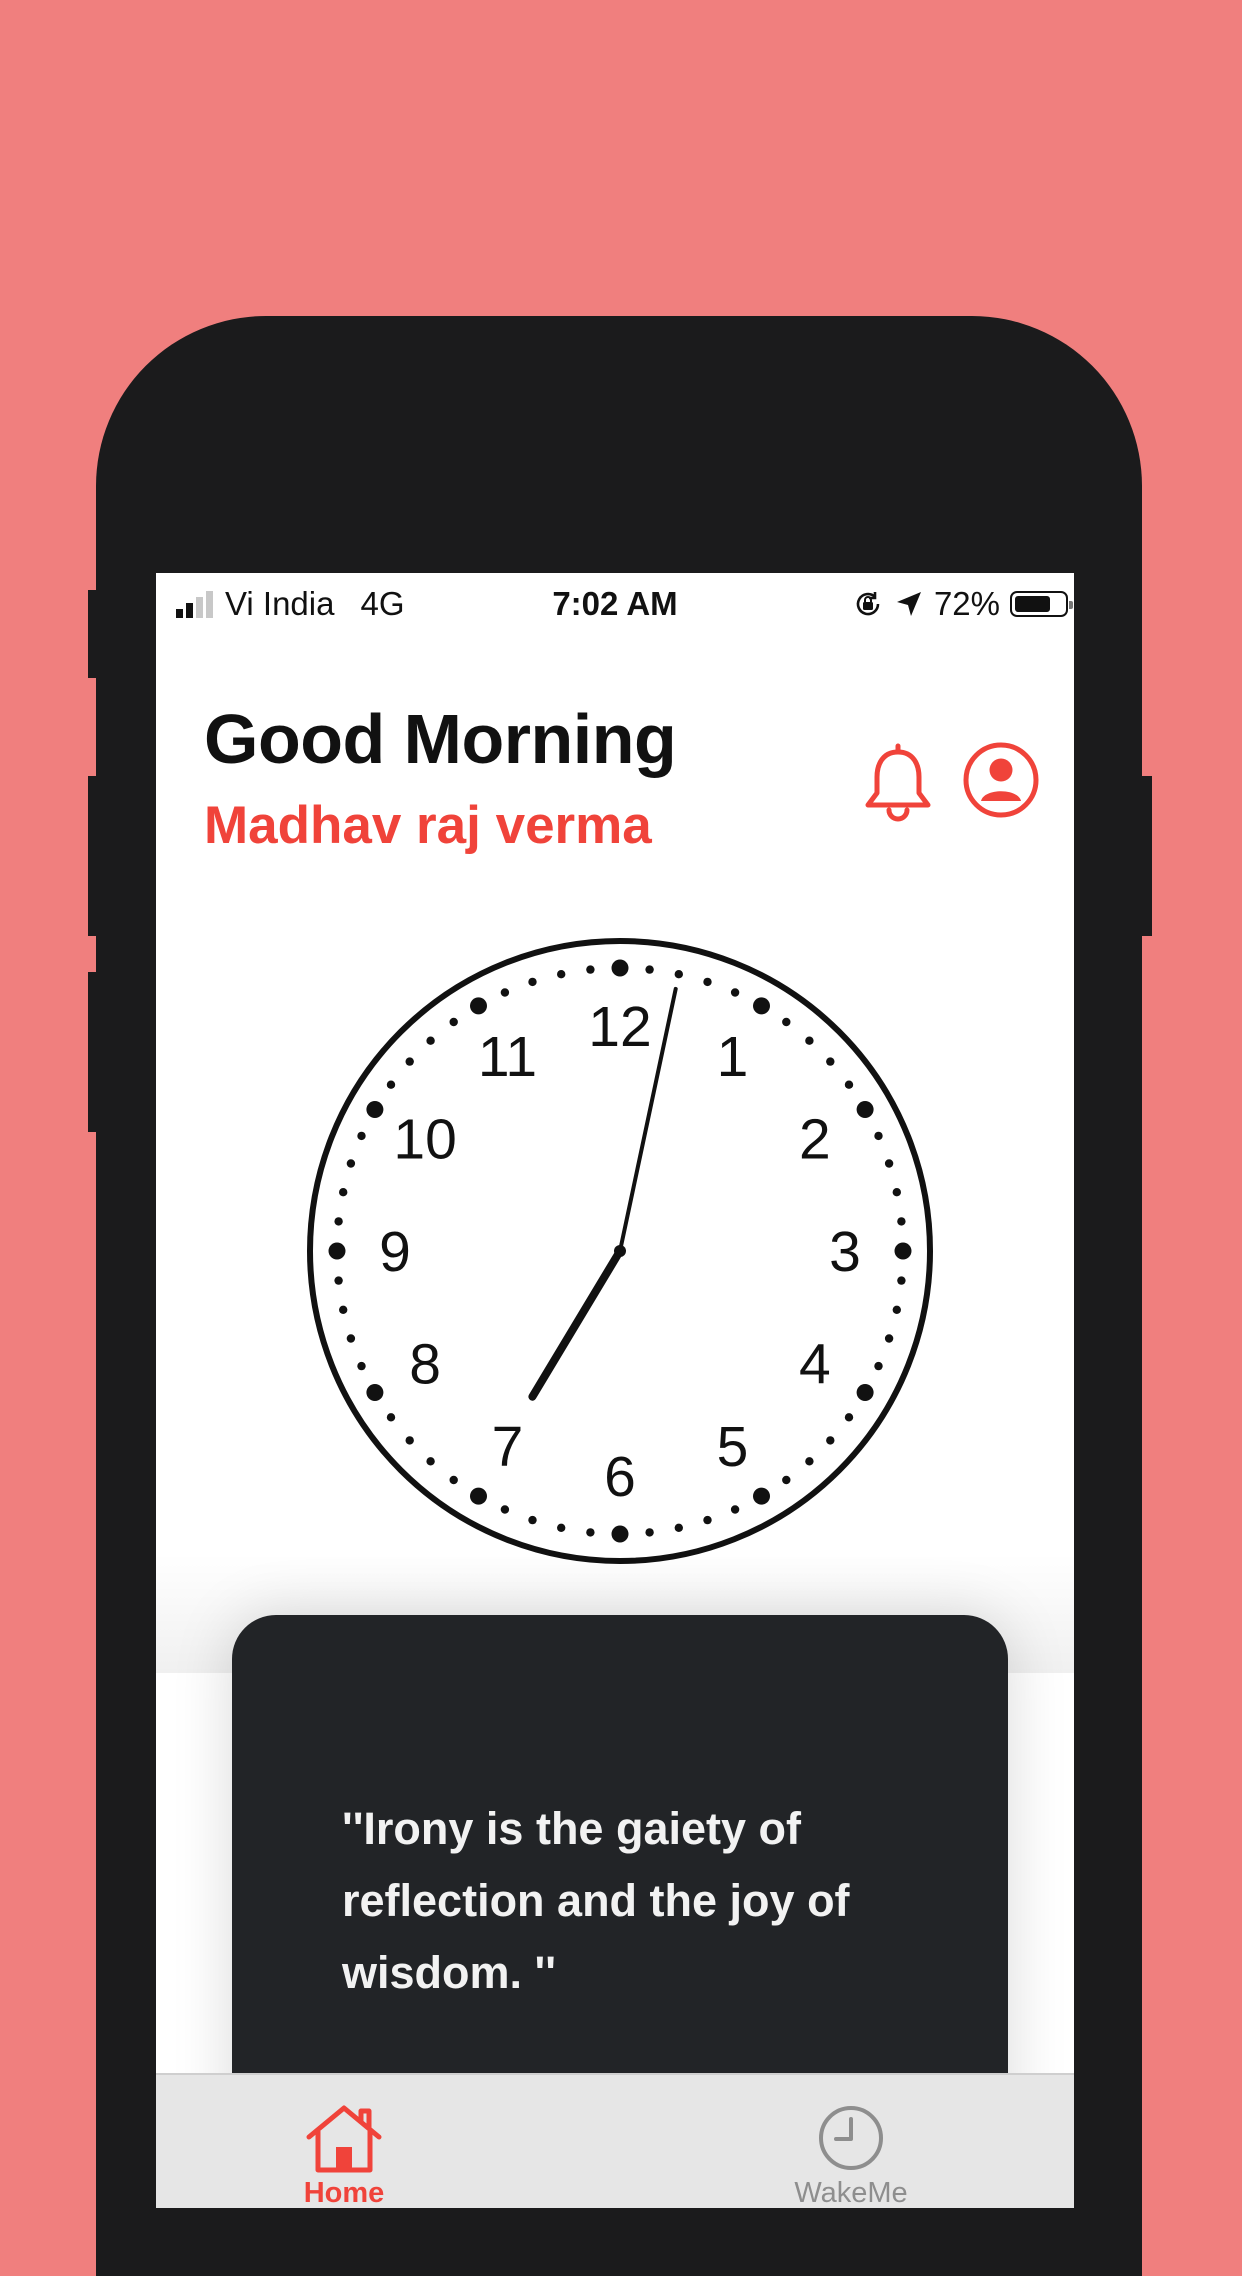 The height and width of the screenshot is (2276, 1242). I want to click on orientation-lock-icon, so click(868, 604).